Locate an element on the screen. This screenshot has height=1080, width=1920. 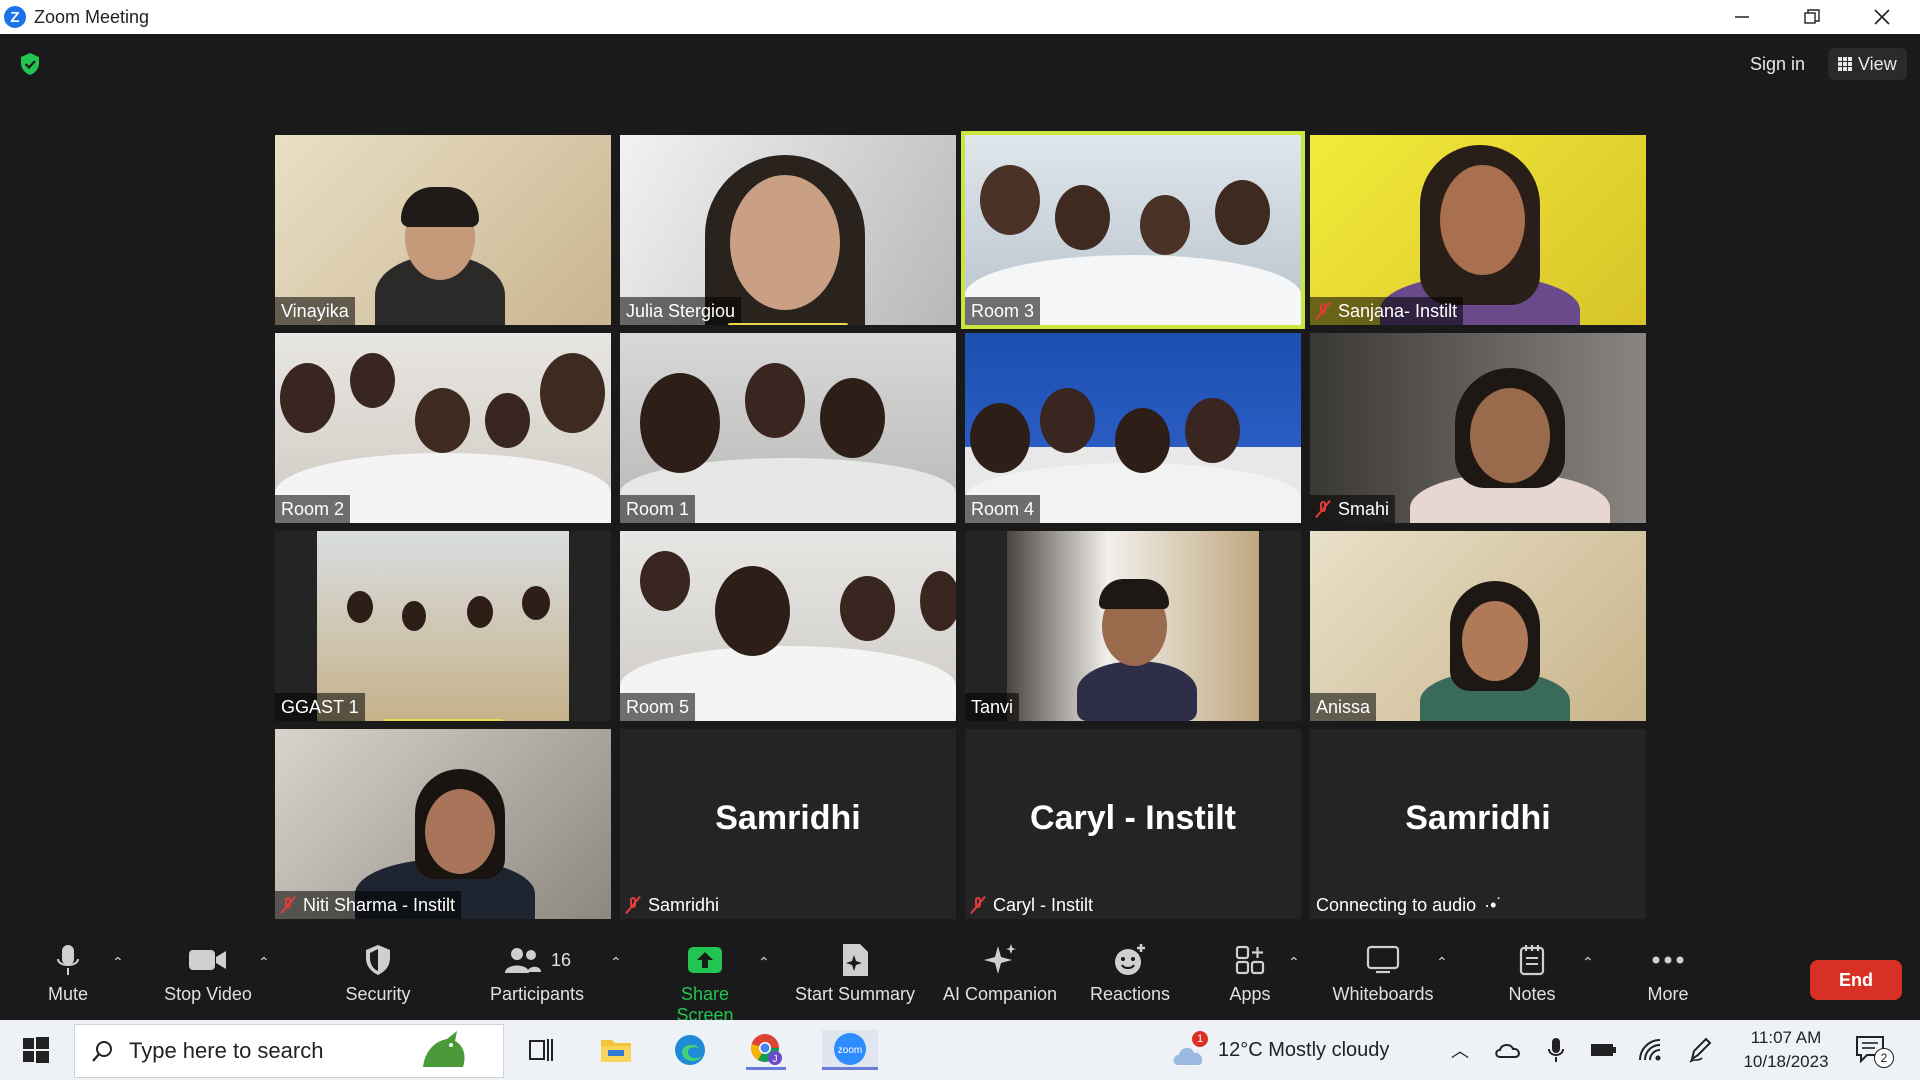
zoom-app-button: zoom is located at coordinates (850, 1050).